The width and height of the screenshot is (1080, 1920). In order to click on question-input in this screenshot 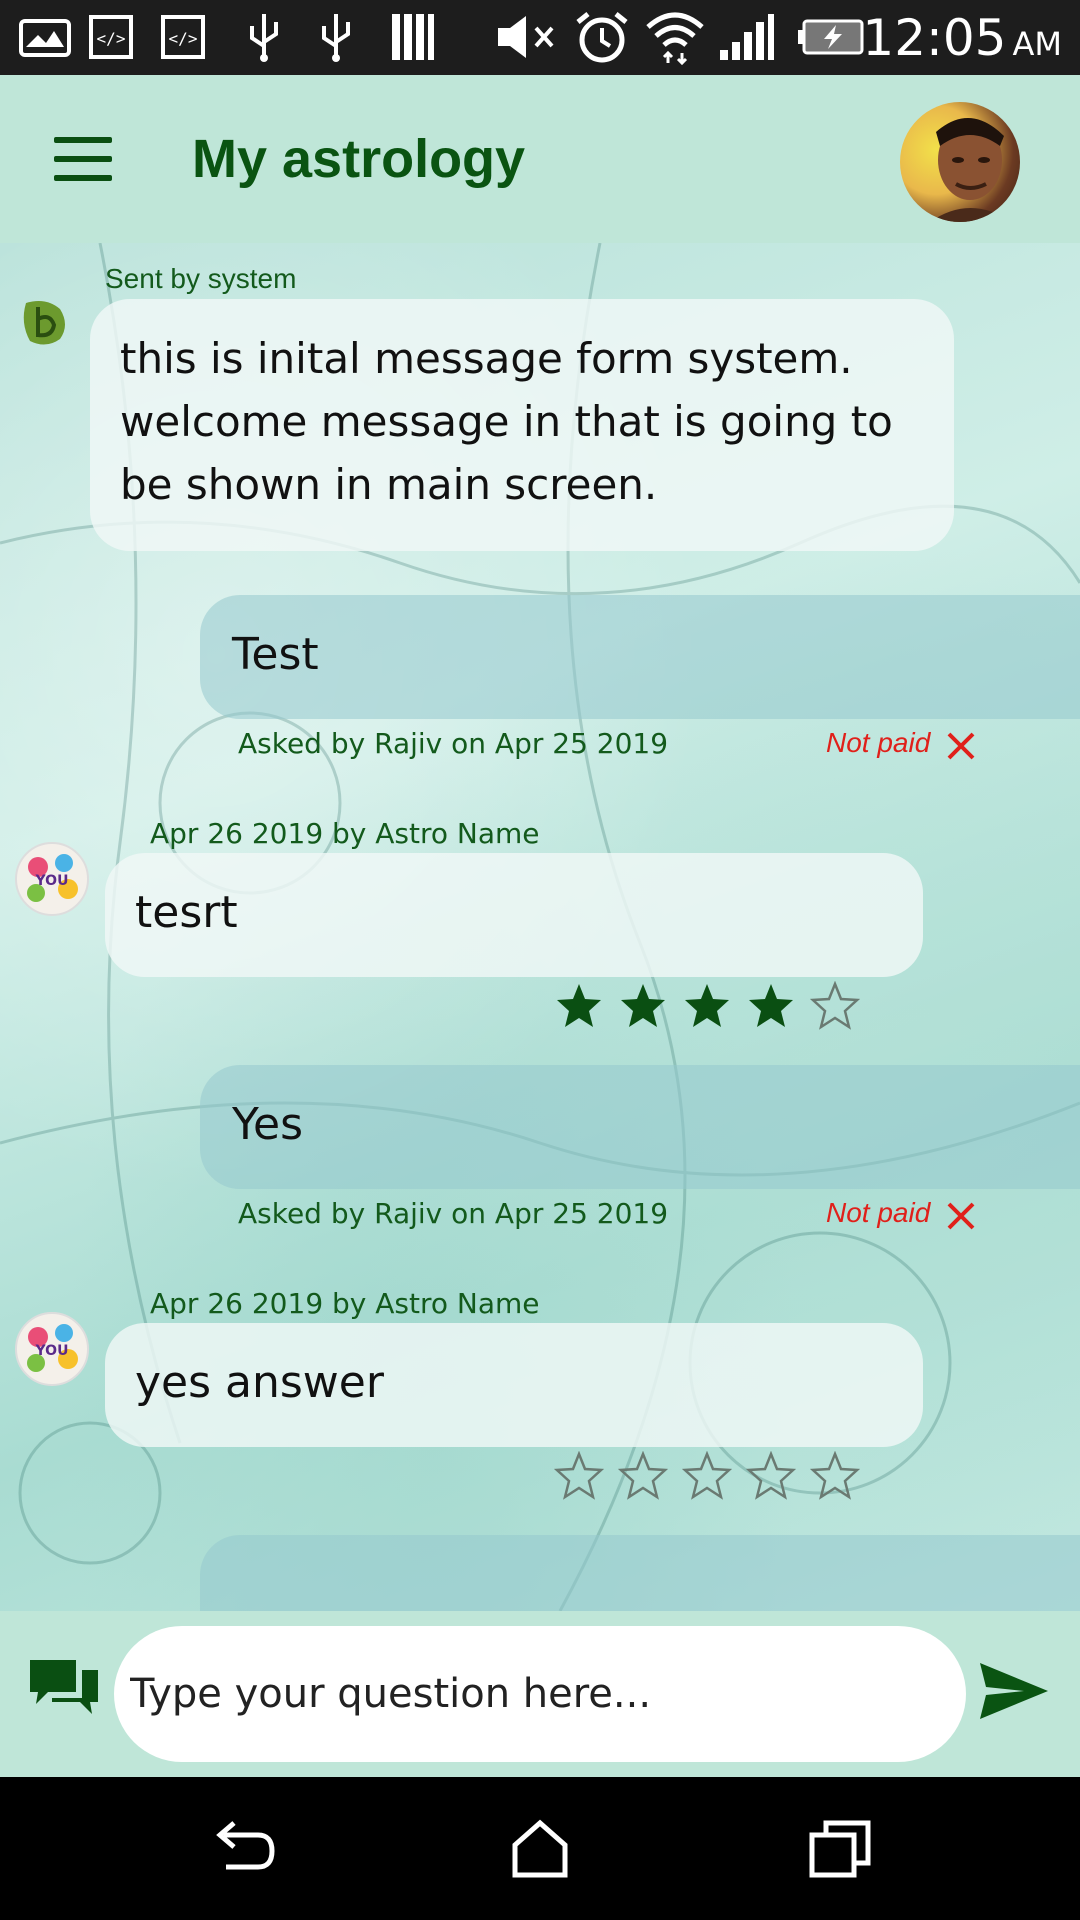, I will do `click(540, 1694)`.